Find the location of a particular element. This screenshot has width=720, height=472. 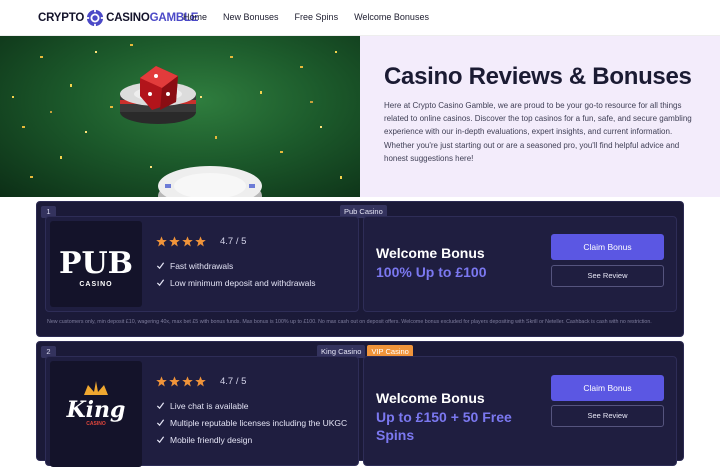

crown-icon is located at coordinates (96, 388).